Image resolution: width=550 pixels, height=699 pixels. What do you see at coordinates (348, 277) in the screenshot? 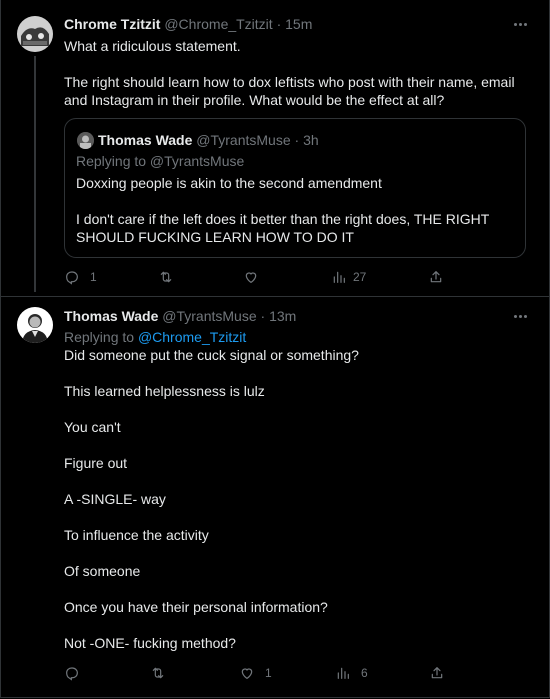
I see `views-button: 27` at bounding box center [348, 277].